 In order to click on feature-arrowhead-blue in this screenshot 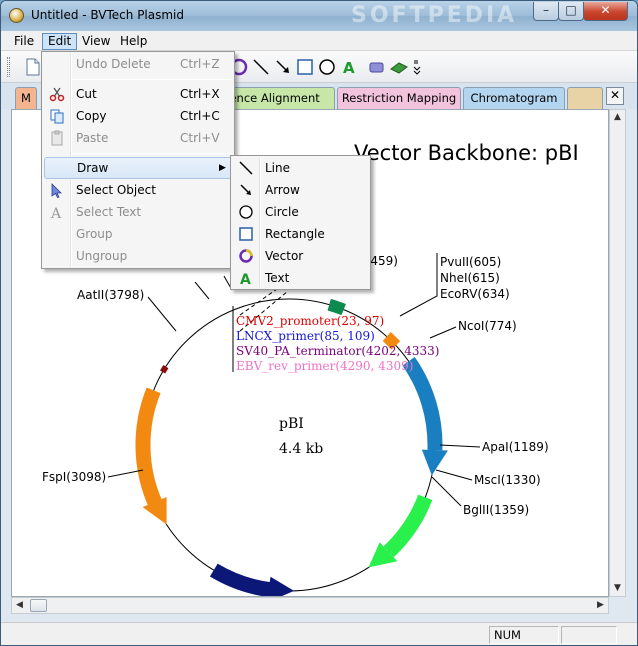, I will do `click(434, 462)`.